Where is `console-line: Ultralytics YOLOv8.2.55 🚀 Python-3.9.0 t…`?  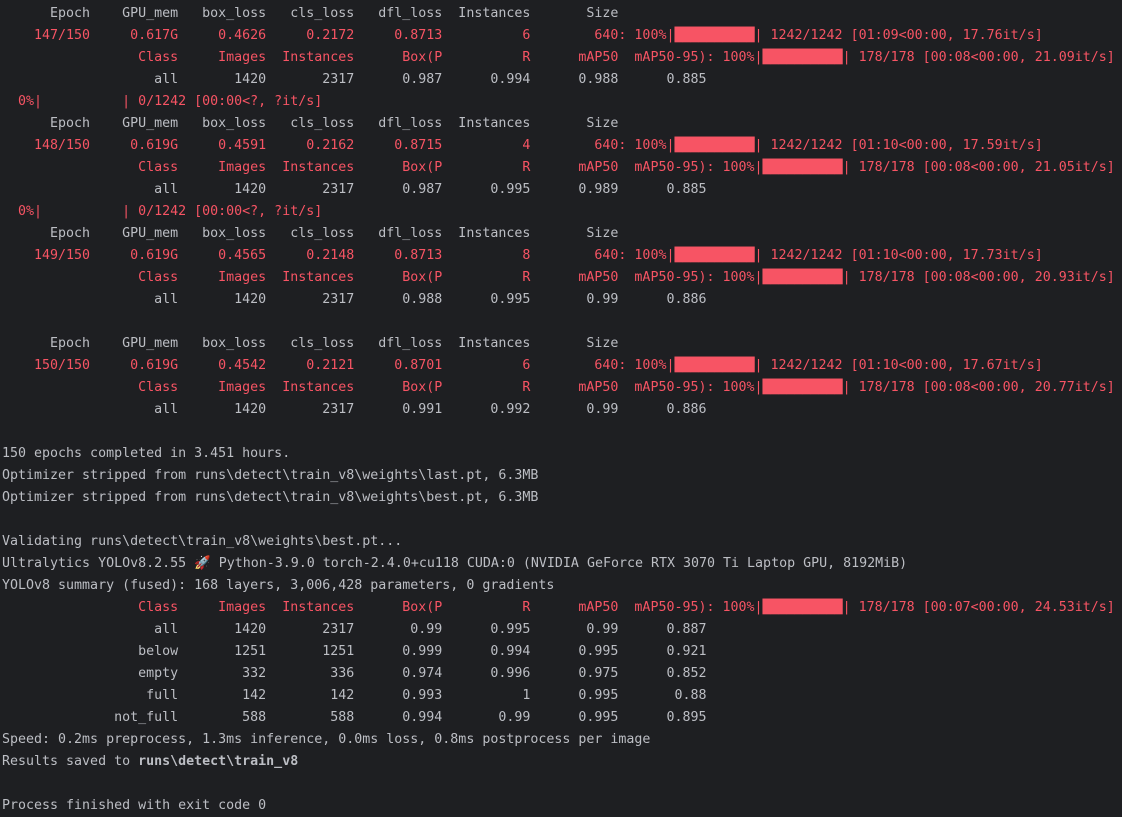
console-line: Ultralytics YOLOv8.2.55 🚀 Python-3.9.0 t… is located at coordinates (455, 563).